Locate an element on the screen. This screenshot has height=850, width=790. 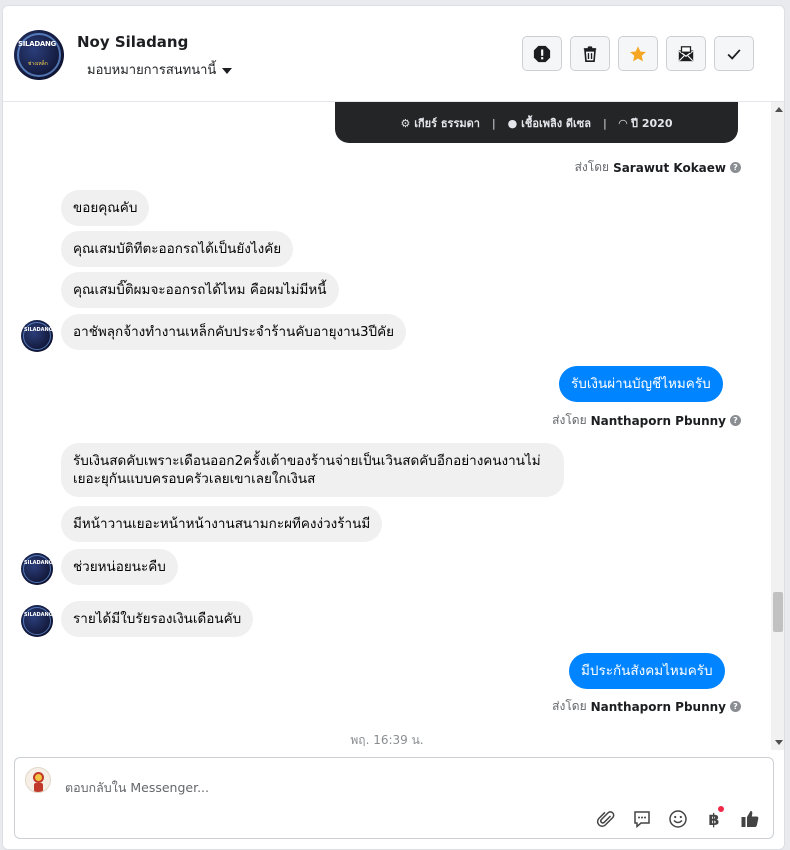
speedometer-icon: ◠ is located at coordinates (623, 123).